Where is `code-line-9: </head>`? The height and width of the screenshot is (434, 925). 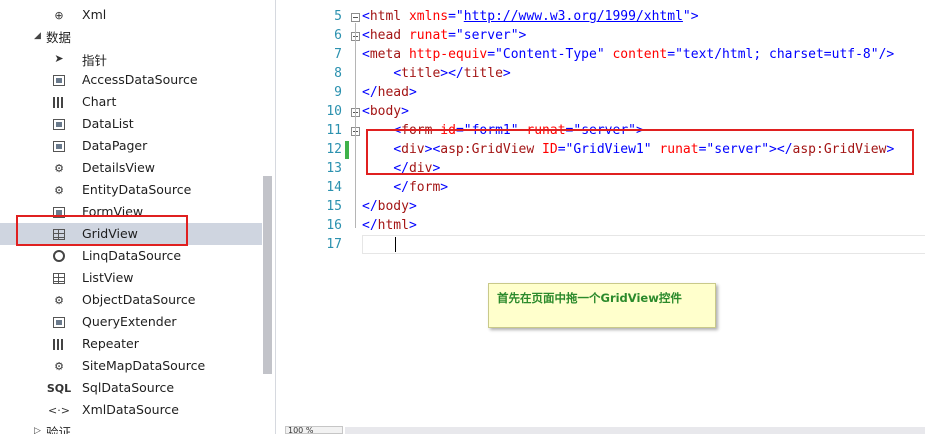
code-line-9: </head> is located at coordinates (389, 92).